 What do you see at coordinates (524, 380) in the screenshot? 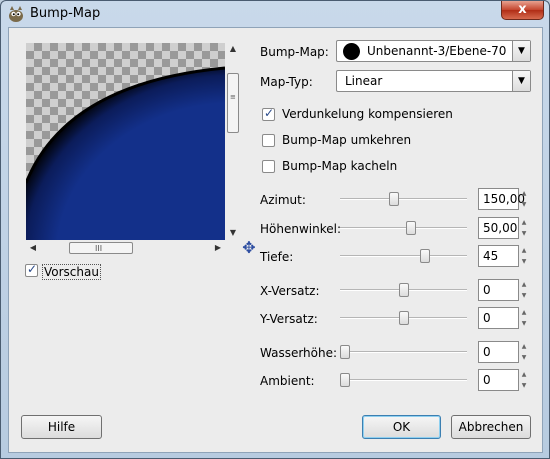
I see `ambient-spin-arrows: ▲ ▼` at bounding box center [524, 380].